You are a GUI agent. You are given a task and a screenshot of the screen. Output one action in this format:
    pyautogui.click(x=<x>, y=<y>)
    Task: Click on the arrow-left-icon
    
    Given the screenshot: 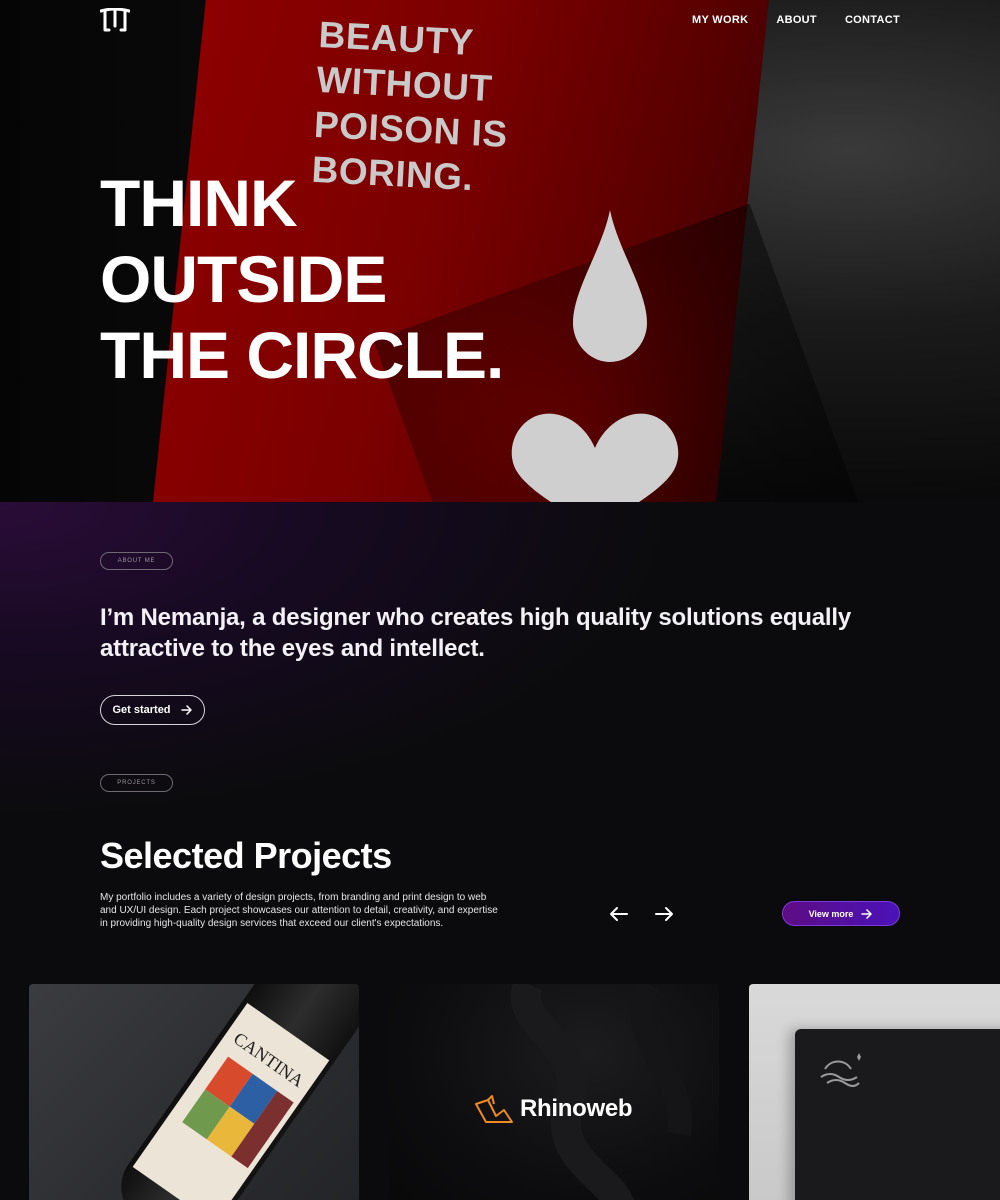 What is the action you would take?
    pyautogui.click(x=619, y=914)
    